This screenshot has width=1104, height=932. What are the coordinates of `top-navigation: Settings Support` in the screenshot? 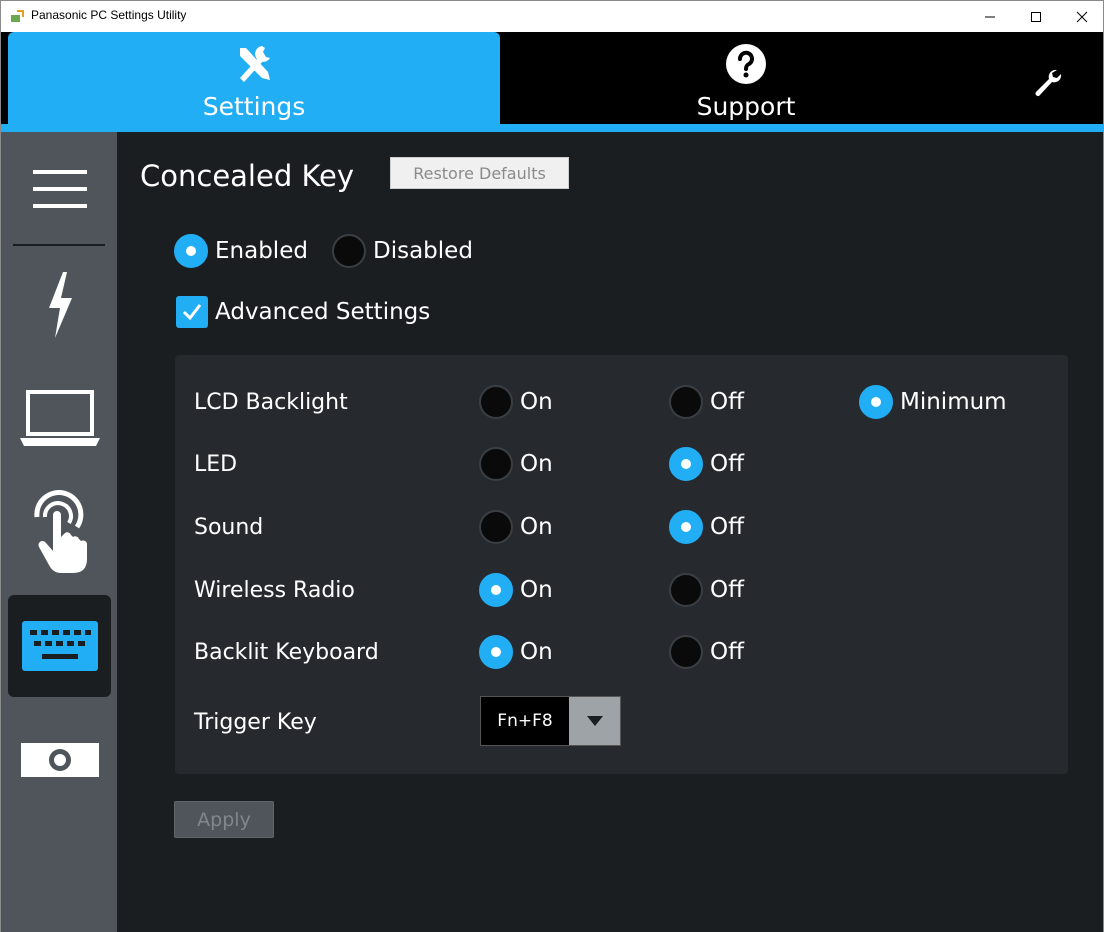 It's located at (552, 82).